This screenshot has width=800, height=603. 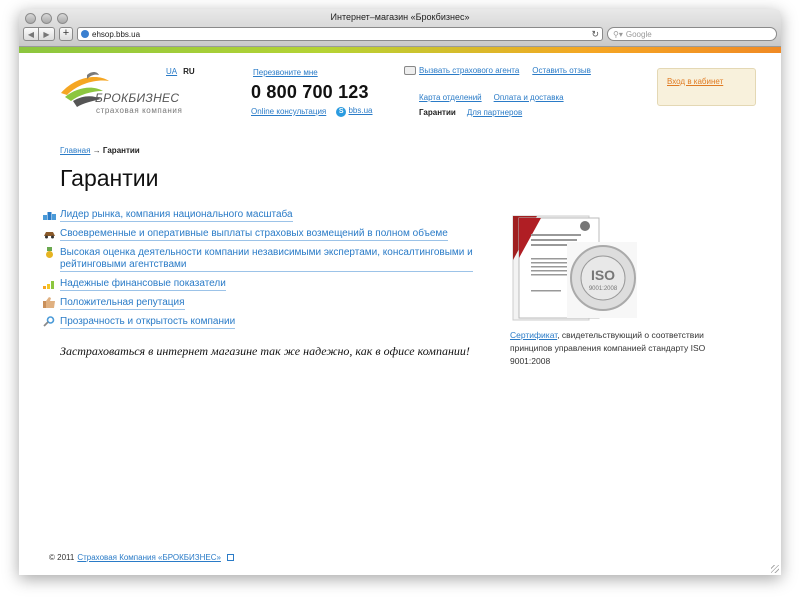 I want to click on page-title: Гарантии, so click(x=109, y=178).